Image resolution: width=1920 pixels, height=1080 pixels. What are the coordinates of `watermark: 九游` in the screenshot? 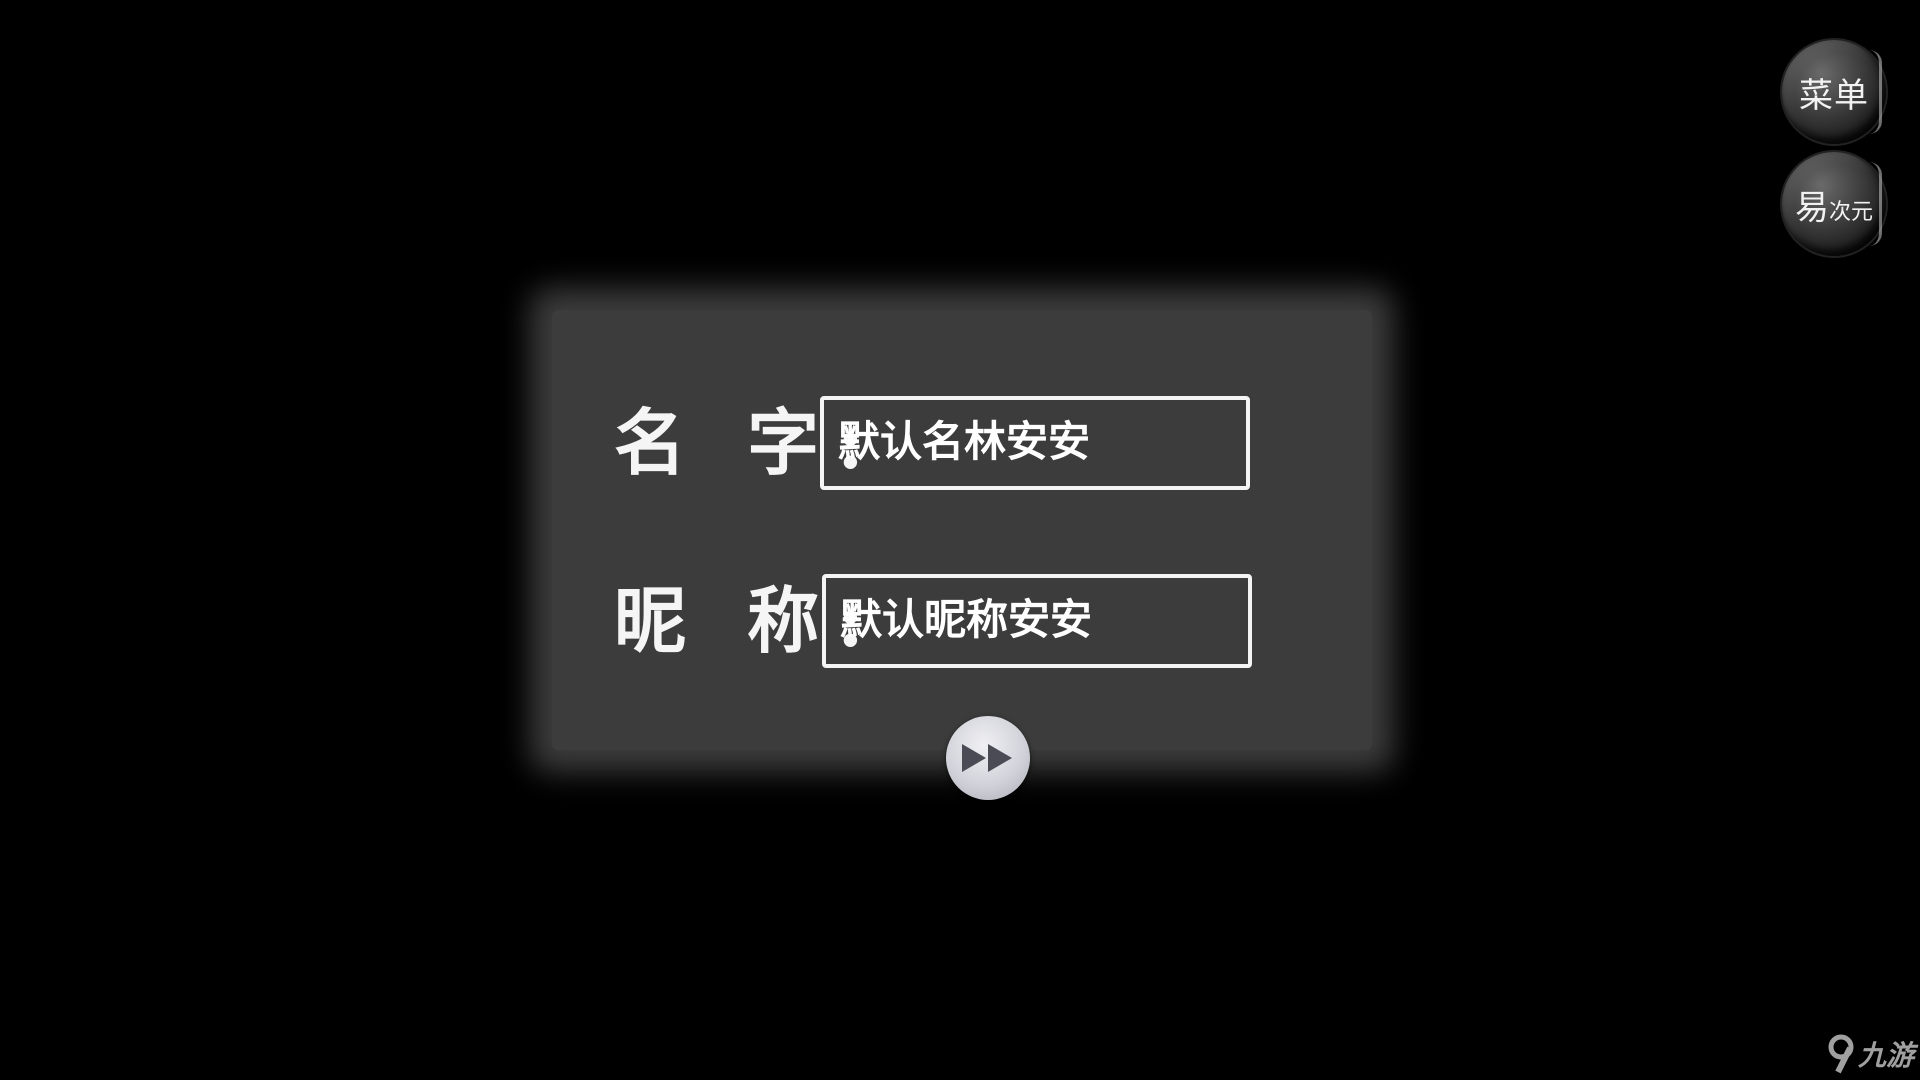 It's located at (1869, 1054).